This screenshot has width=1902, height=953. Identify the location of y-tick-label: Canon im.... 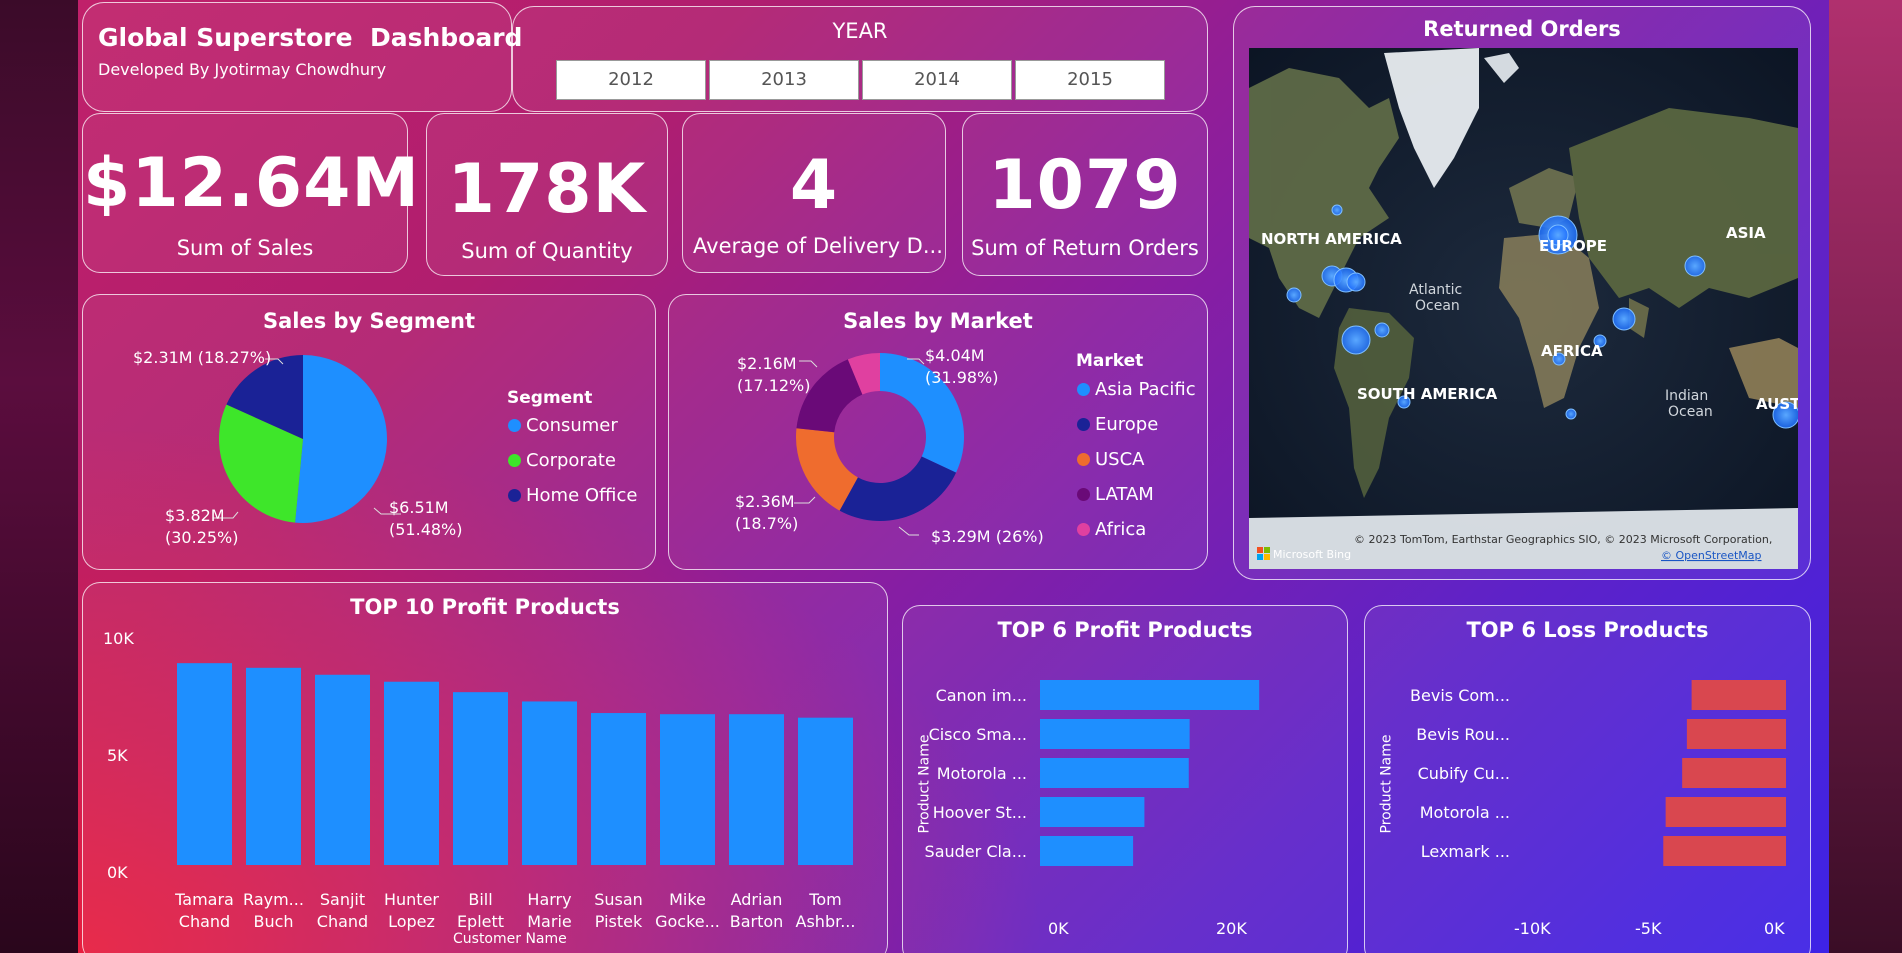
(981, 695).